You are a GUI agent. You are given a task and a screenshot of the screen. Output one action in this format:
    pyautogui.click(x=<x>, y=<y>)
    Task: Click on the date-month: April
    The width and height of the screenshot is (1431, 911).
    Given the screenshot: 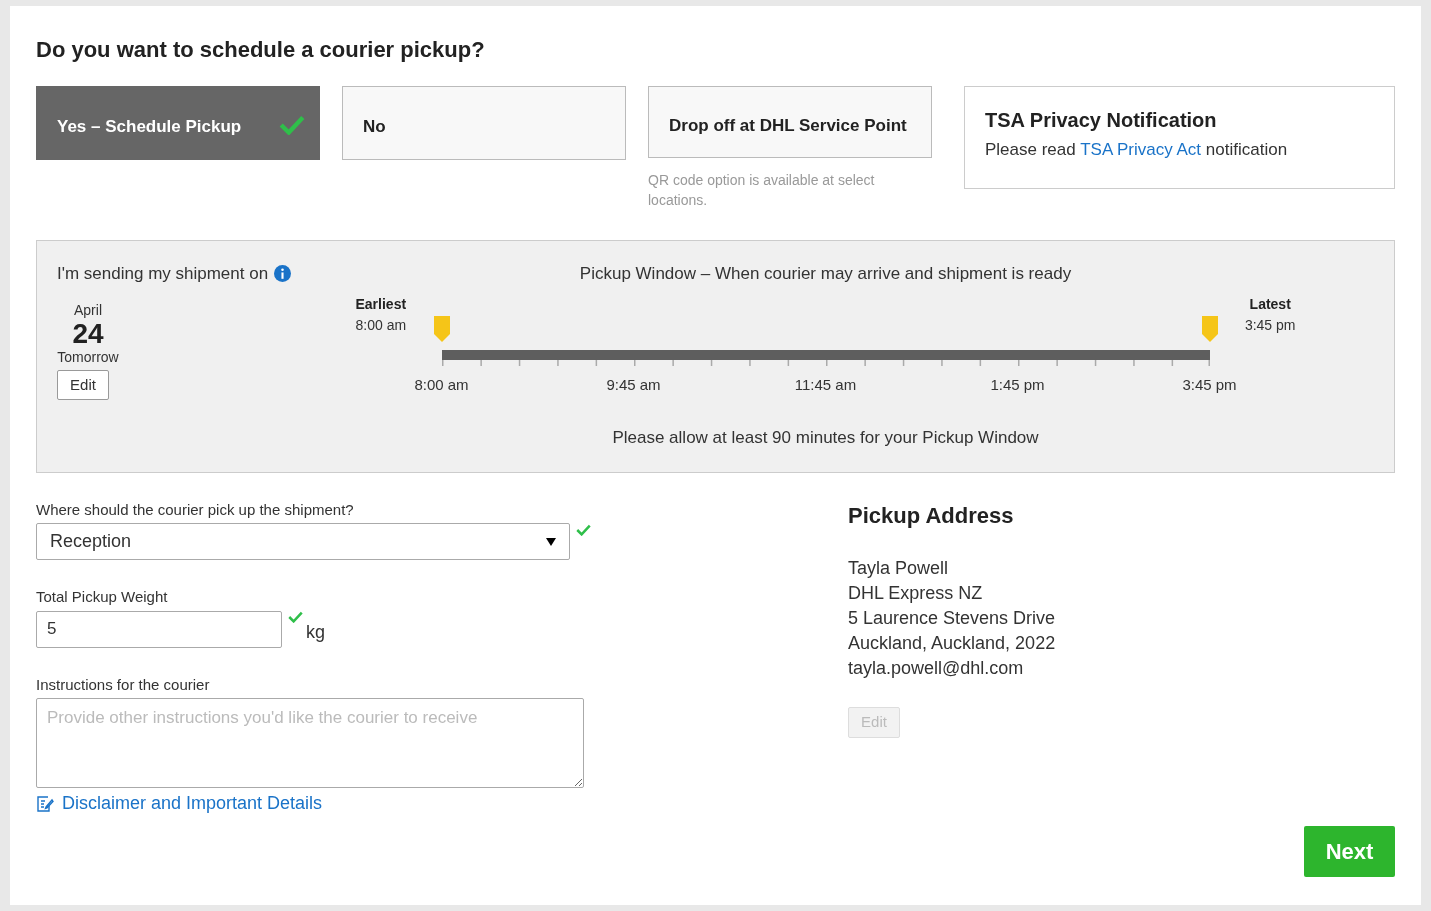 What is the action you would take?
    pyautogui.click(x=88, y=310)
    